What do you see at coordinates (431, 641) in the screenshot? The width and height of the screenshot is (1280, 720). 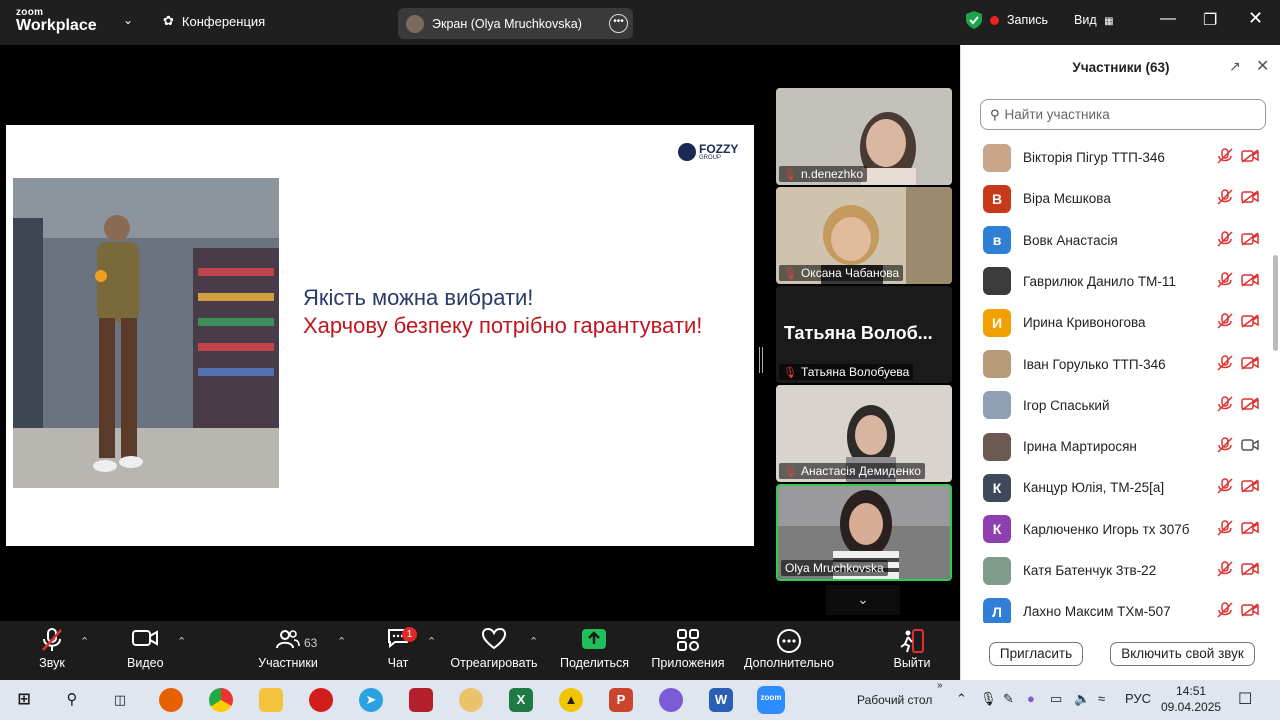 I see `chat-options-chevron-icon: ⌃` at bounding box center [431, 641].